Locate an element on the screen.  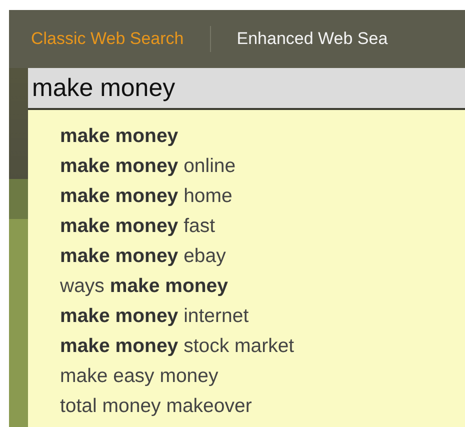
suggestion-item: make money home is located at coordinates (262, 196).